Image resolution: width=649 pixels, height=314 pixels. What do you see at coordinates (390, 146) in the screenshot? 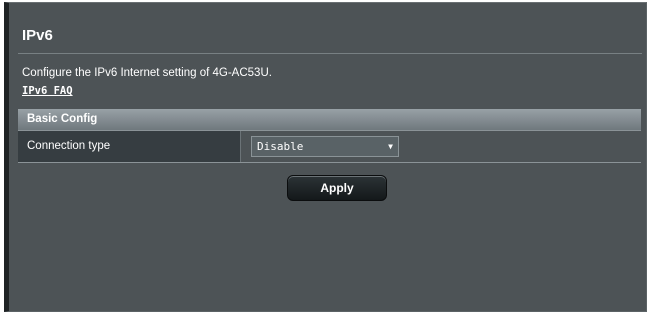
I see `dropdown-arrow-icon: ▼` at bounding box center [390, 146].